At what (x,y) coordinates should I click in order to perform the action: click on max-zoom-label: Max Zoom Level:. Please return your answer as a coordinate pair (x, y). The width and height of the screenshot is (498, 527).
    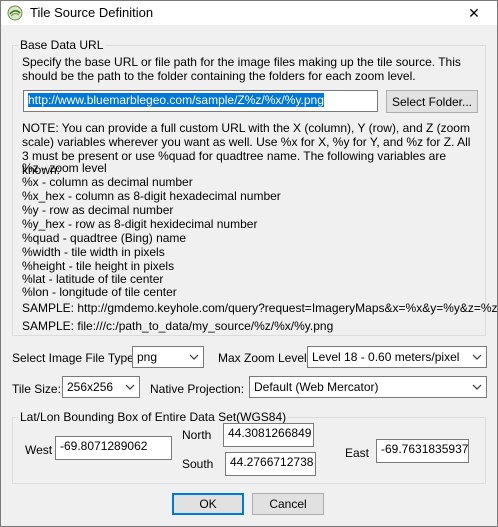
    Looking at the image, I should click on (264, 358).